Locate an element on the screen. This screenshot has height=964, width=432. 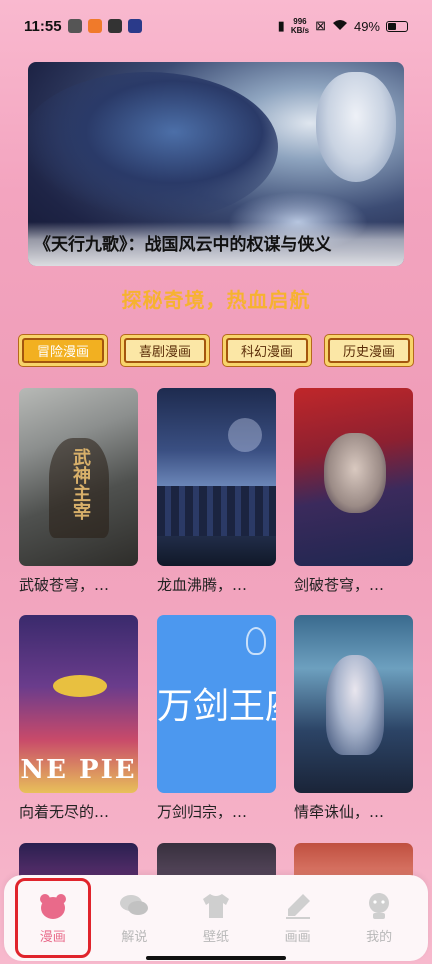
category-tab-adventure: 冒险漫画 is located at coordinates (63, 350).